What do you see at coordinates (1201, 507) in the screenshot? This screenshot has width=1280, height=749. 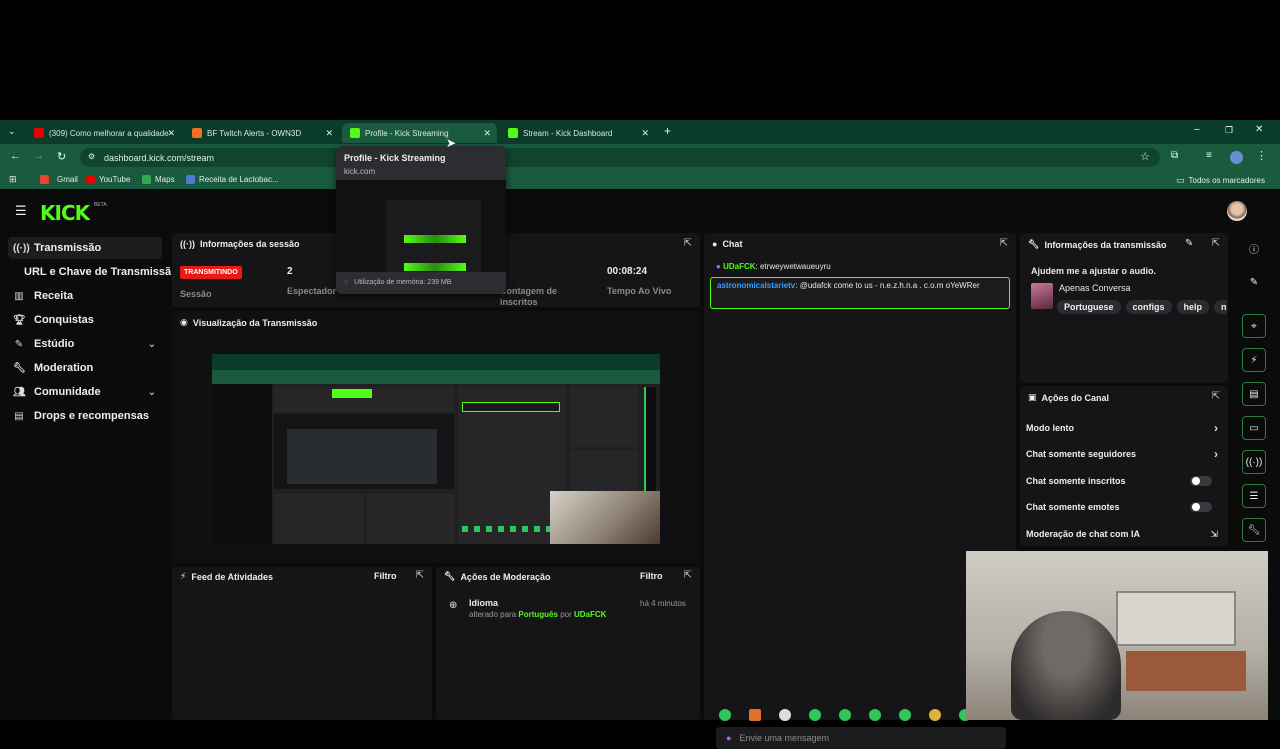 I see `emotes-only-toggle` at bounding box center [1201, 507].